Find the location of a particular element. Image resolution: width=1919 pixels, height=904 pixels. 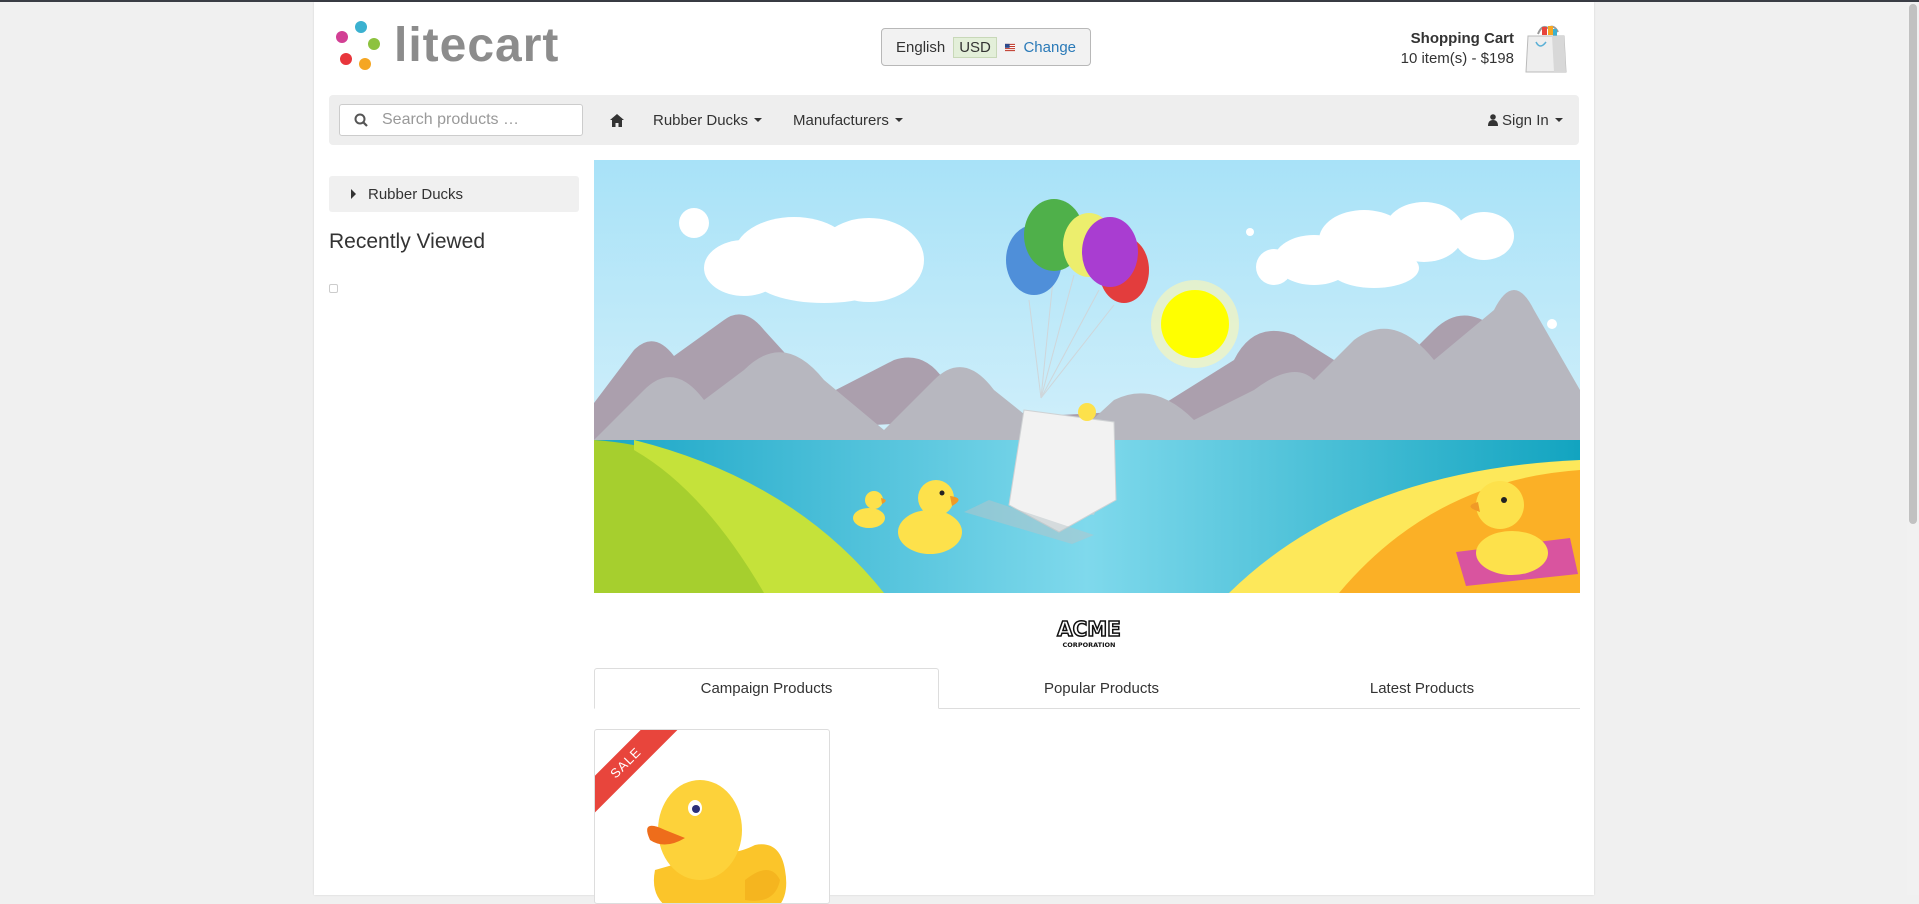

user-icon is located at coordinates (1493, 120).